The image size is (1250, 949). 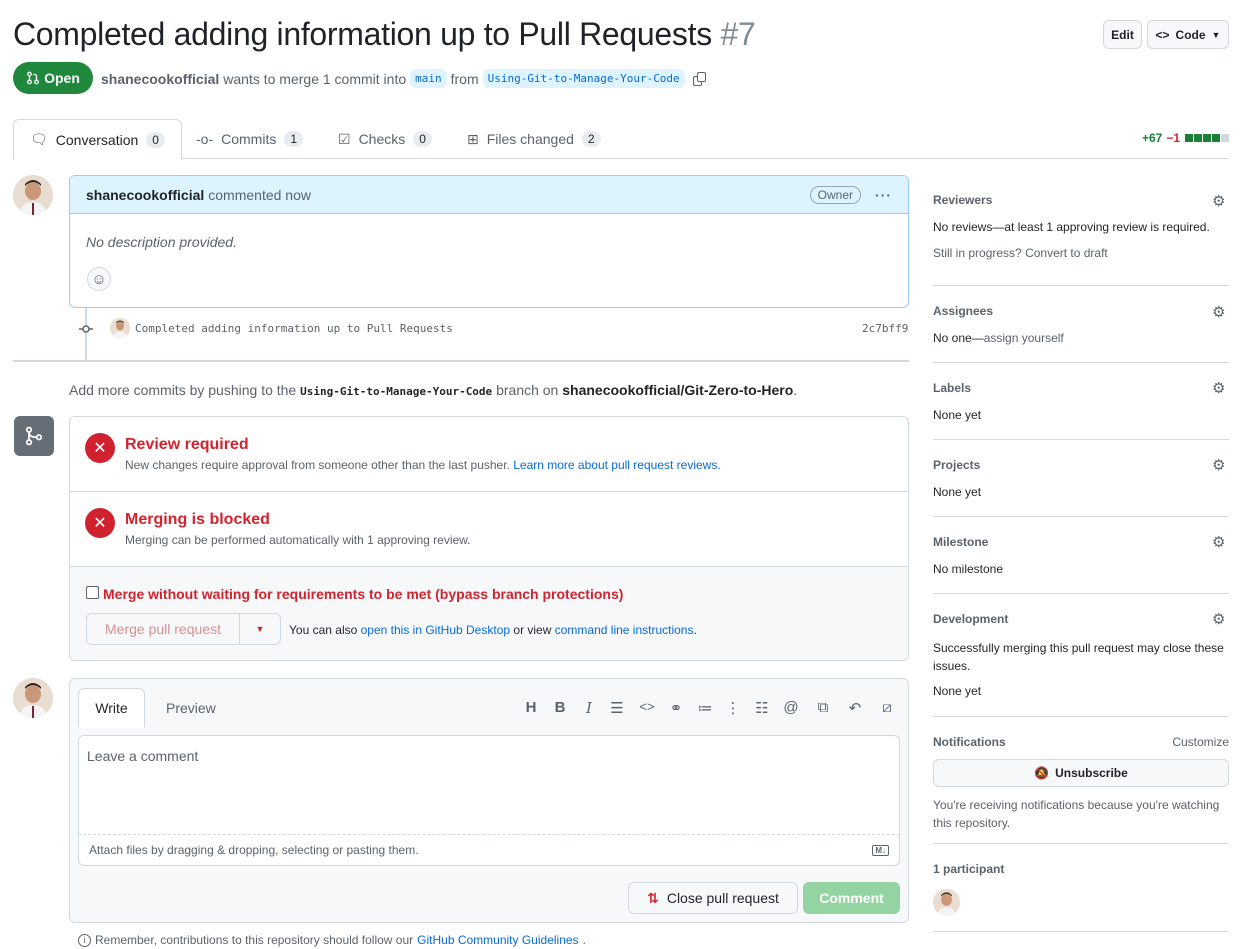 What do you see at coordinates (1081, 311) in the screenshot?
I see `assignees-heading: Assignees` at bounding box center [1081, 311].